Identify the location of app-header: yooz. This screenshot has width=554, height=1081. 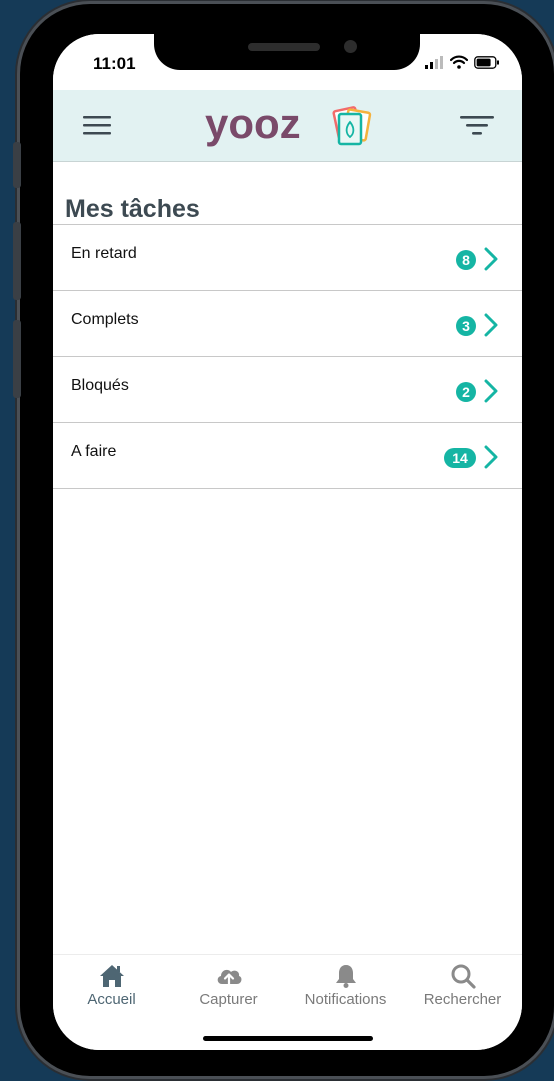
(287, 126).